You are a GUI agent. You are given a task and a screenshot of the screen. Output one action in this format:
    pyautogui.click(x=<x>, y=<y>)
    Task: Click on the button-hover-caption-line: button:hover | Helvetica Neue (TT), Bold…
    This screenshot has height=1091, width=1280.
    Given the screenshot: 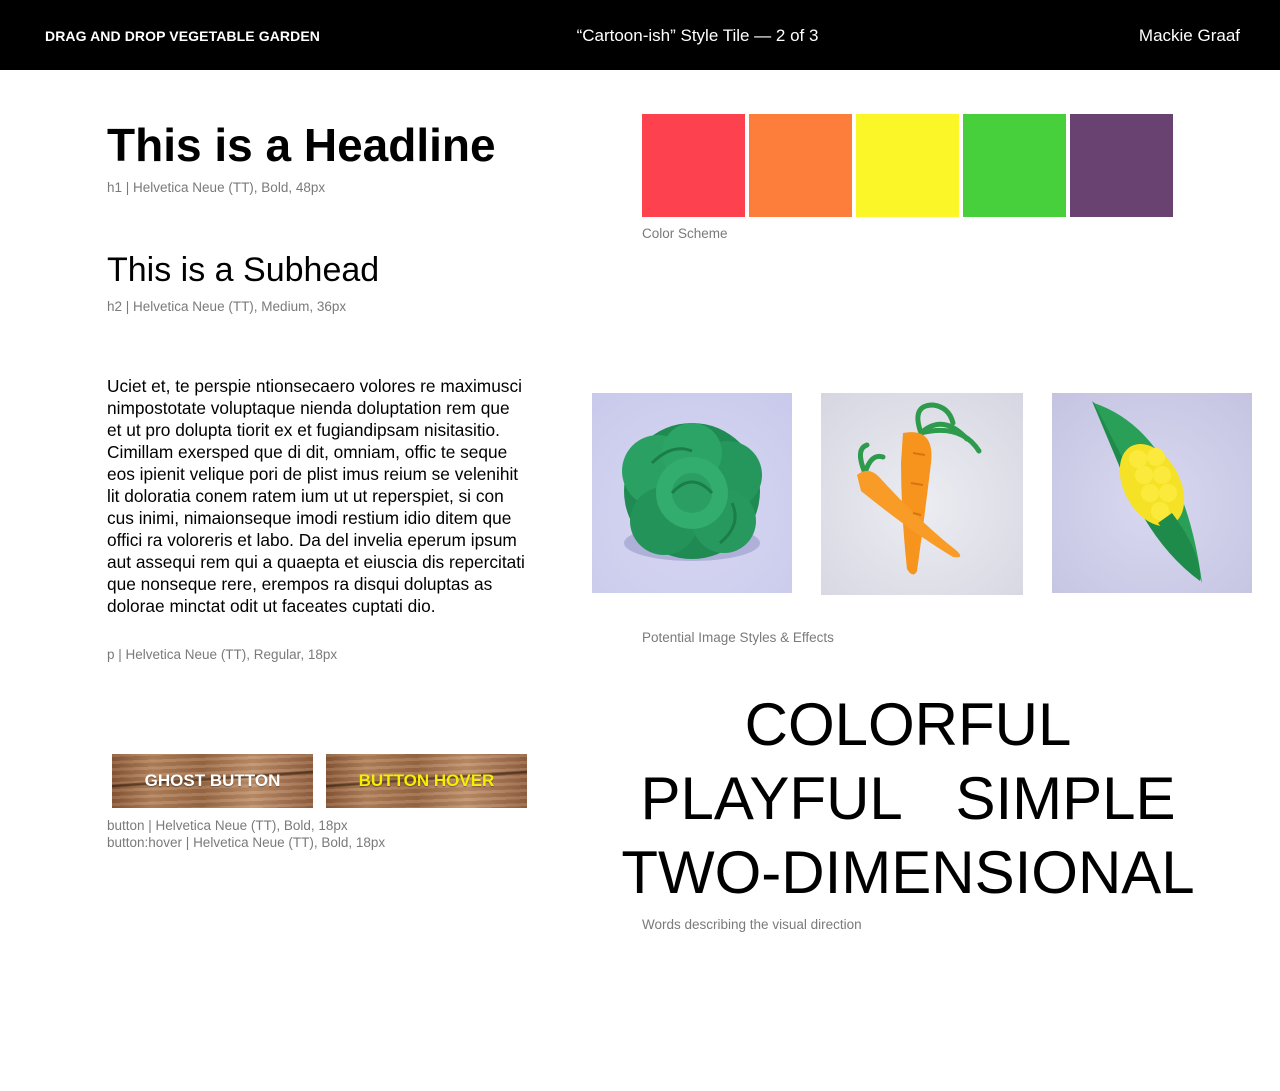 What is the action you would take?
    pyautogui.click(x=246, y=842)
    